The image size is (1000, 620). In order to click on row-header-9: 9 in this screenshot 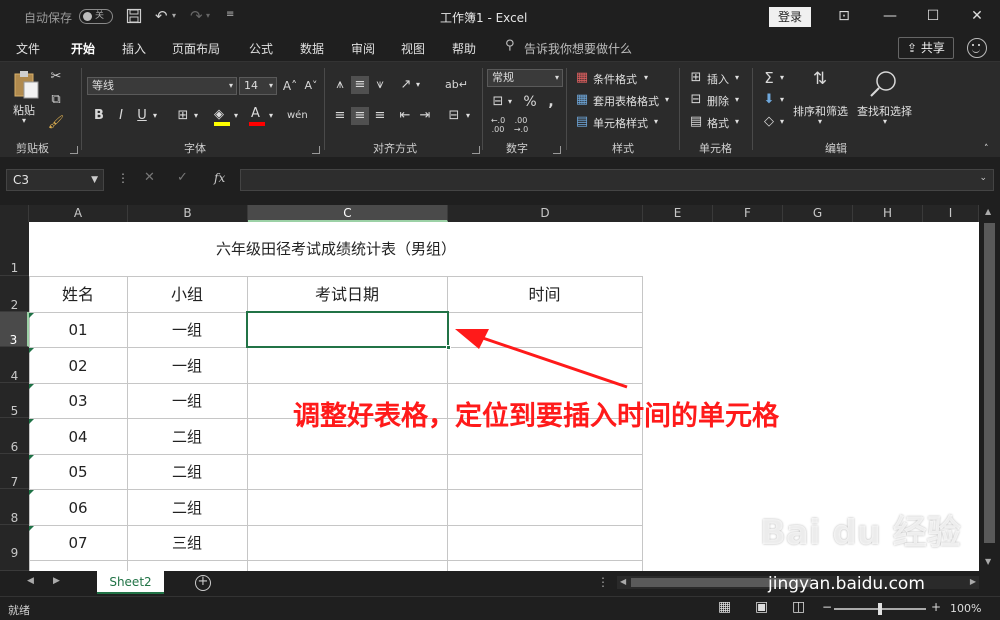, I will do `click(14, 548)`.